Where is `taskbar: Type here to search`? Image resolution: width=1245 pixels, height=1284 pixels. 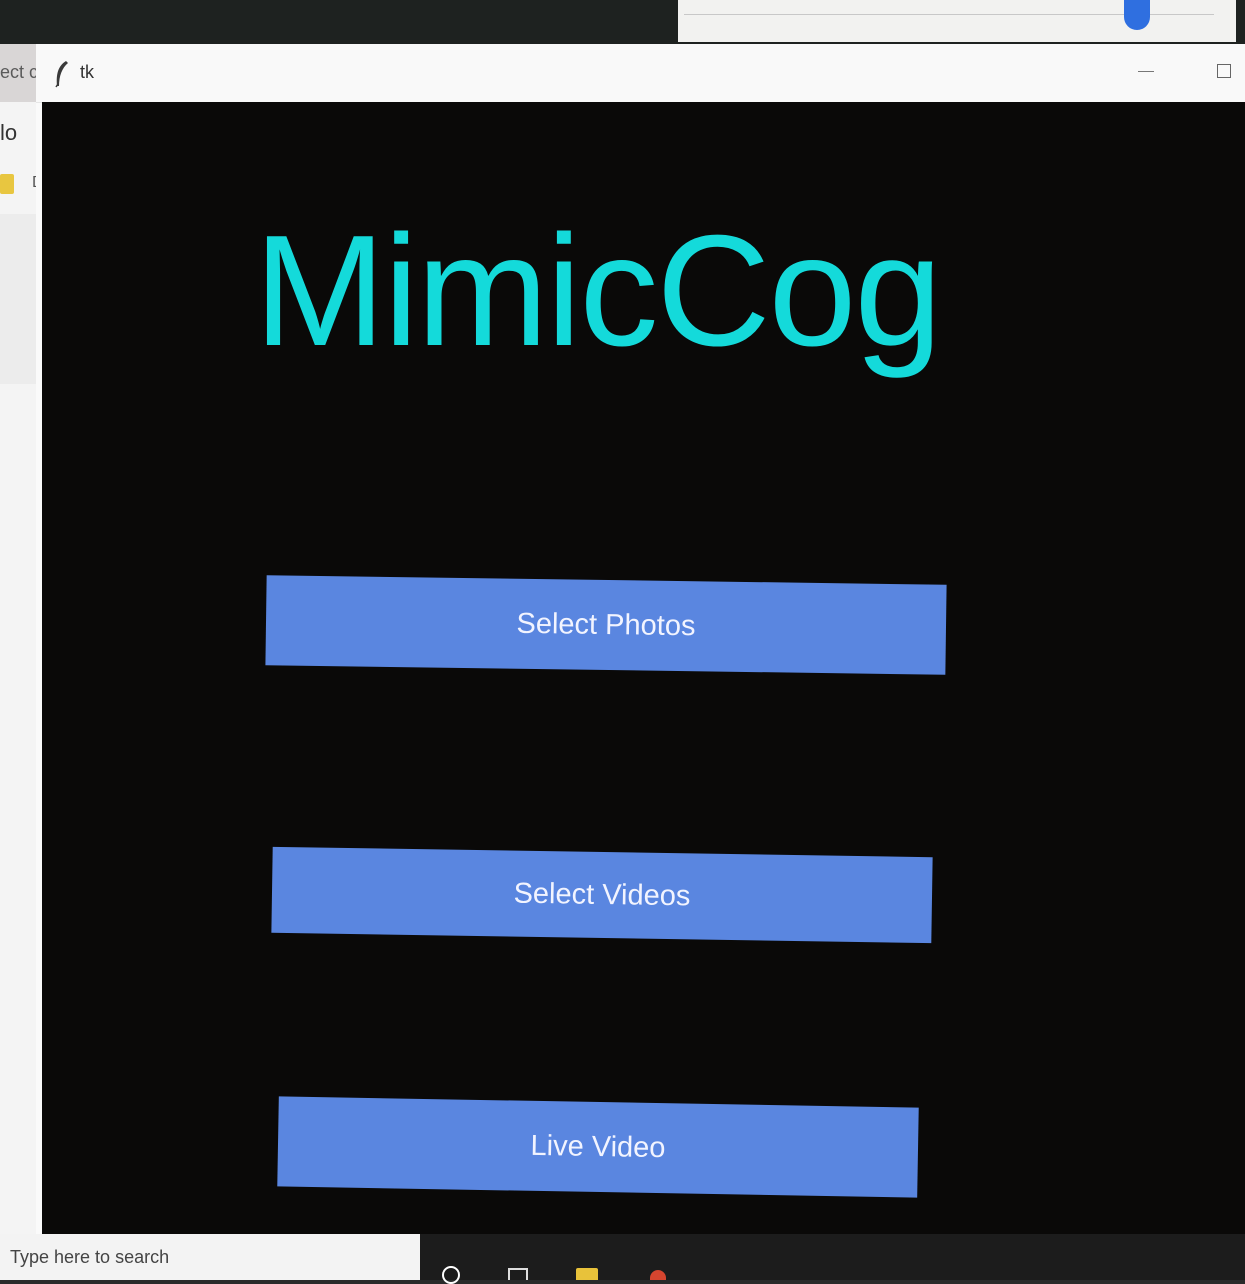 taskbar: Type here to search is located at coordinates (622, 1259).